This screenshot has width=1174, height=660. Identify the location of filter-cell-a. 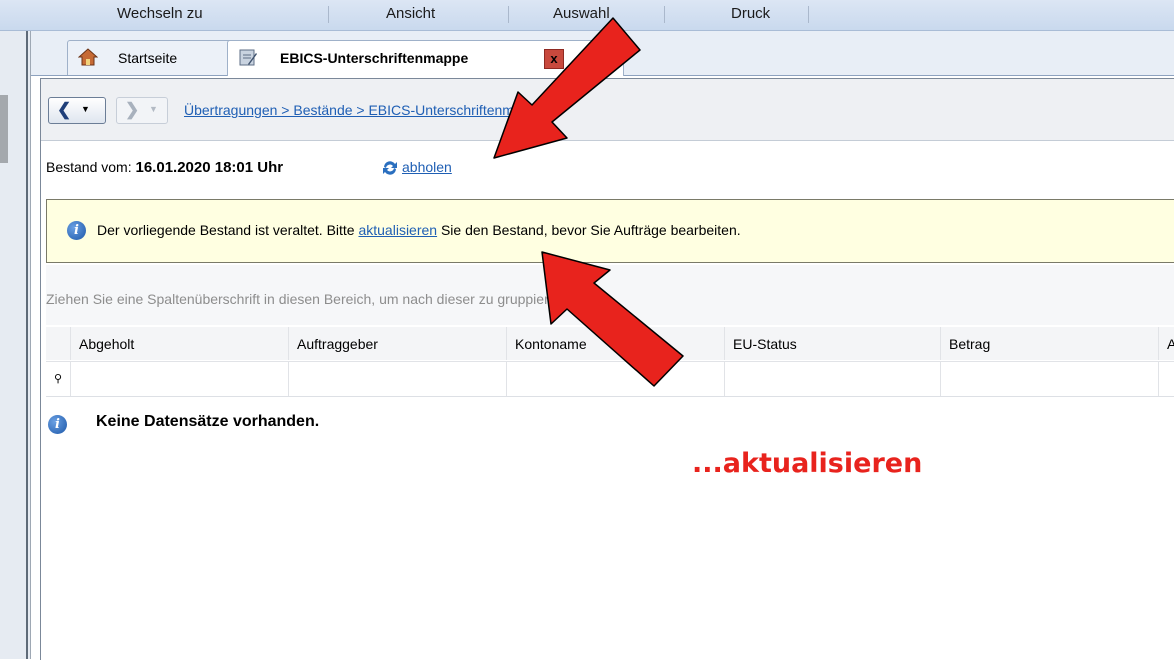
(1166, 379).